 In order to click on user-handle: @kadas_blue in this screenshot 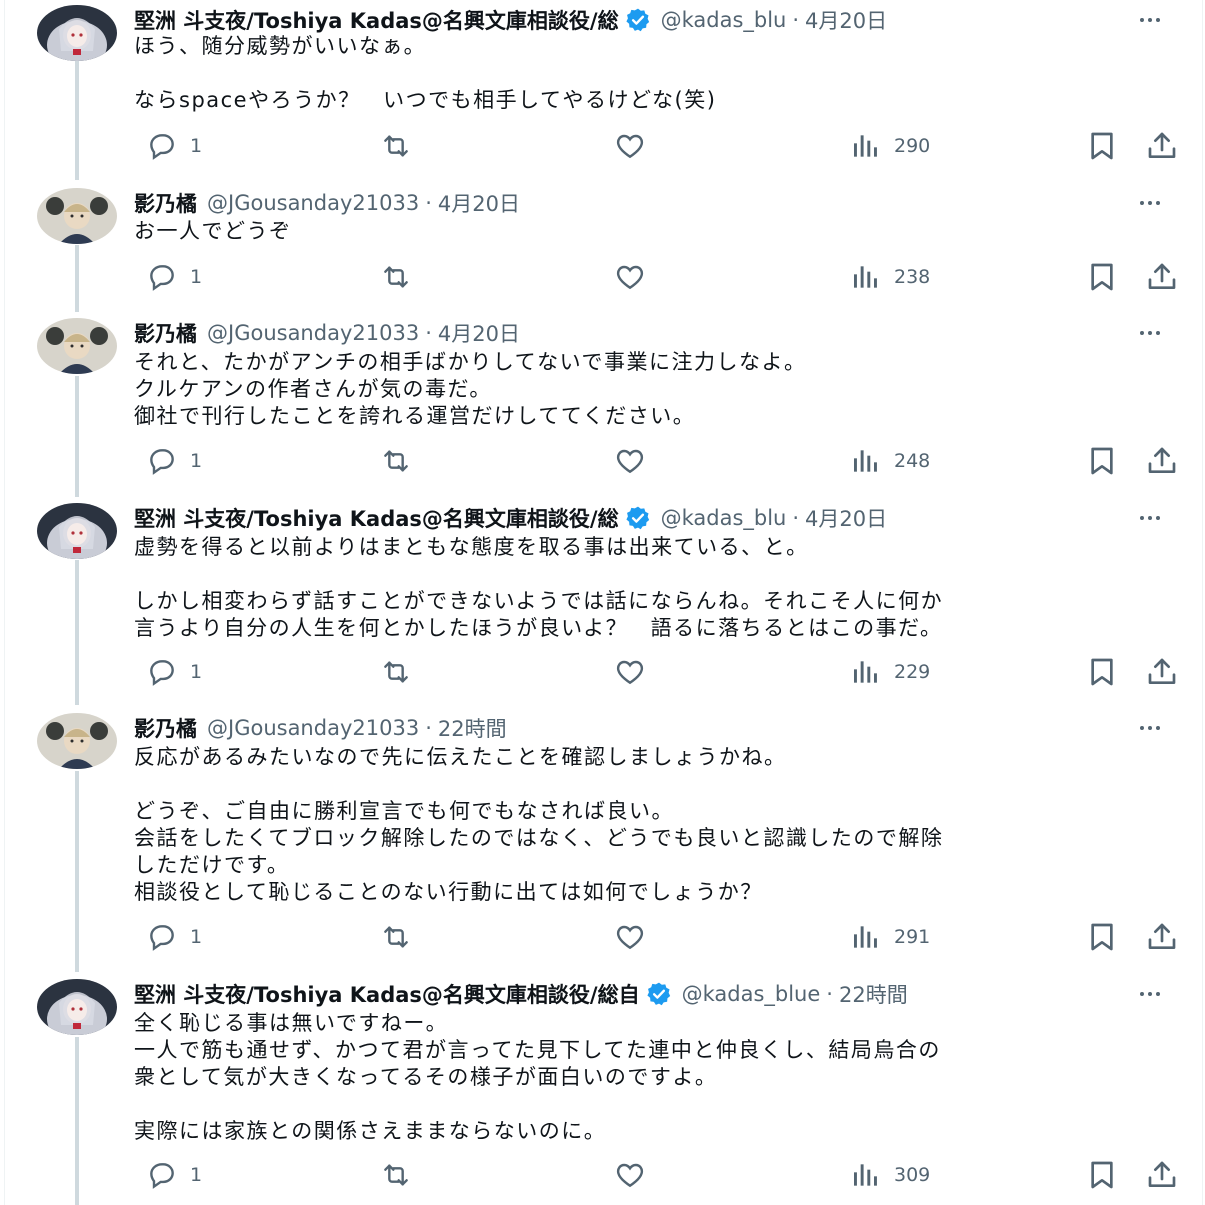, I will do `click(751, 994)`.